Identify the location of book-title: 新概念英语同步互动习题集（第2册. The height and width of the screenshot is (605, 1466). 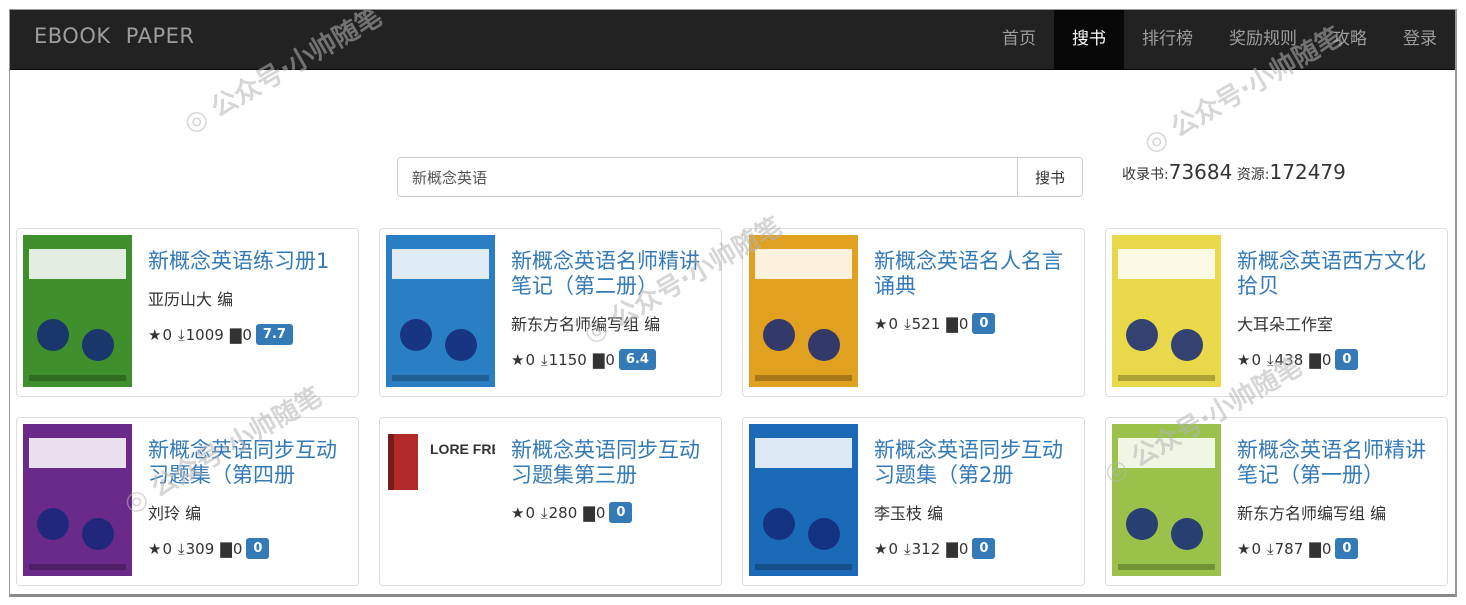
(974, 463).